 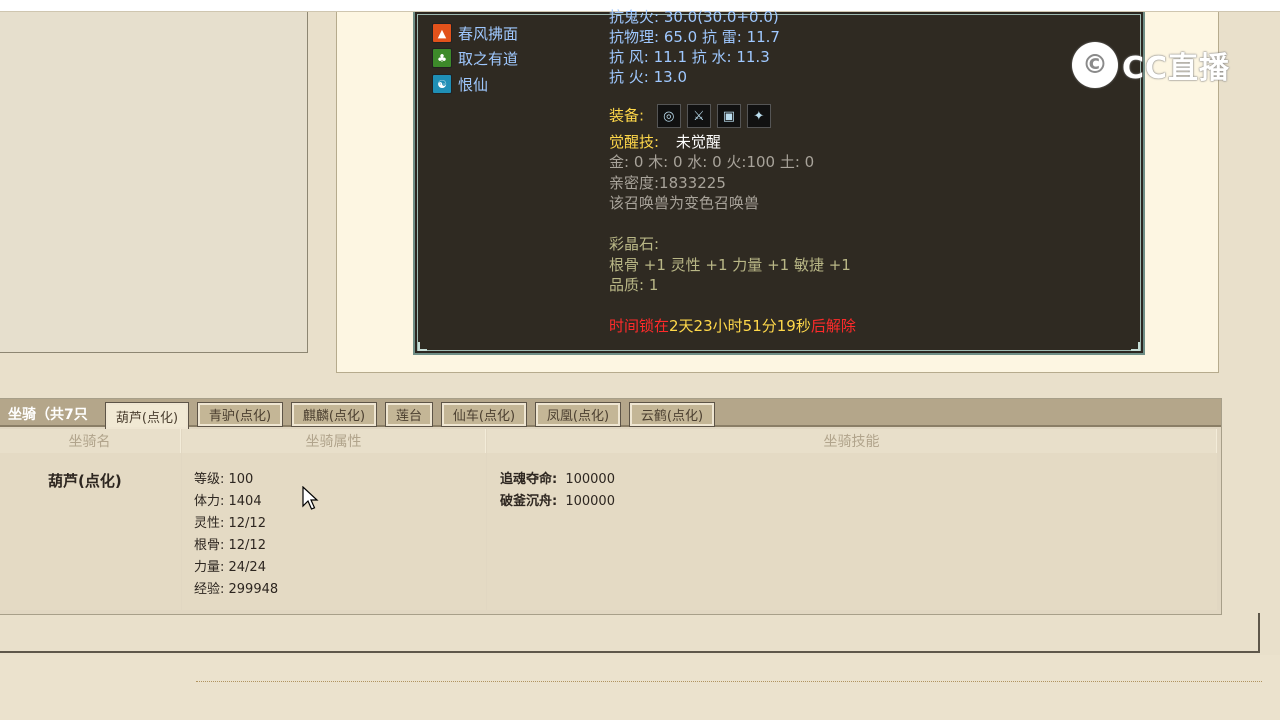 I want to click on equipment-label: 装备:, so click(x=627, y=115).